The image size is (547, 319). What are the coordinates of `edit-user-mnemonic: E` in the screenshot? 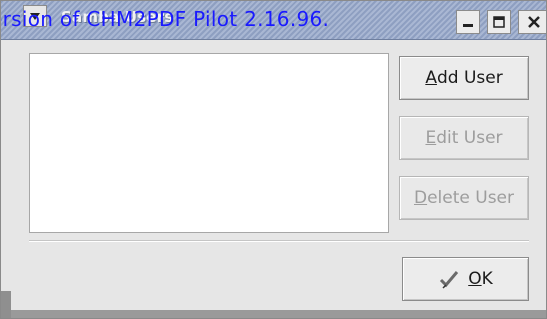 It's located at (431, 138).